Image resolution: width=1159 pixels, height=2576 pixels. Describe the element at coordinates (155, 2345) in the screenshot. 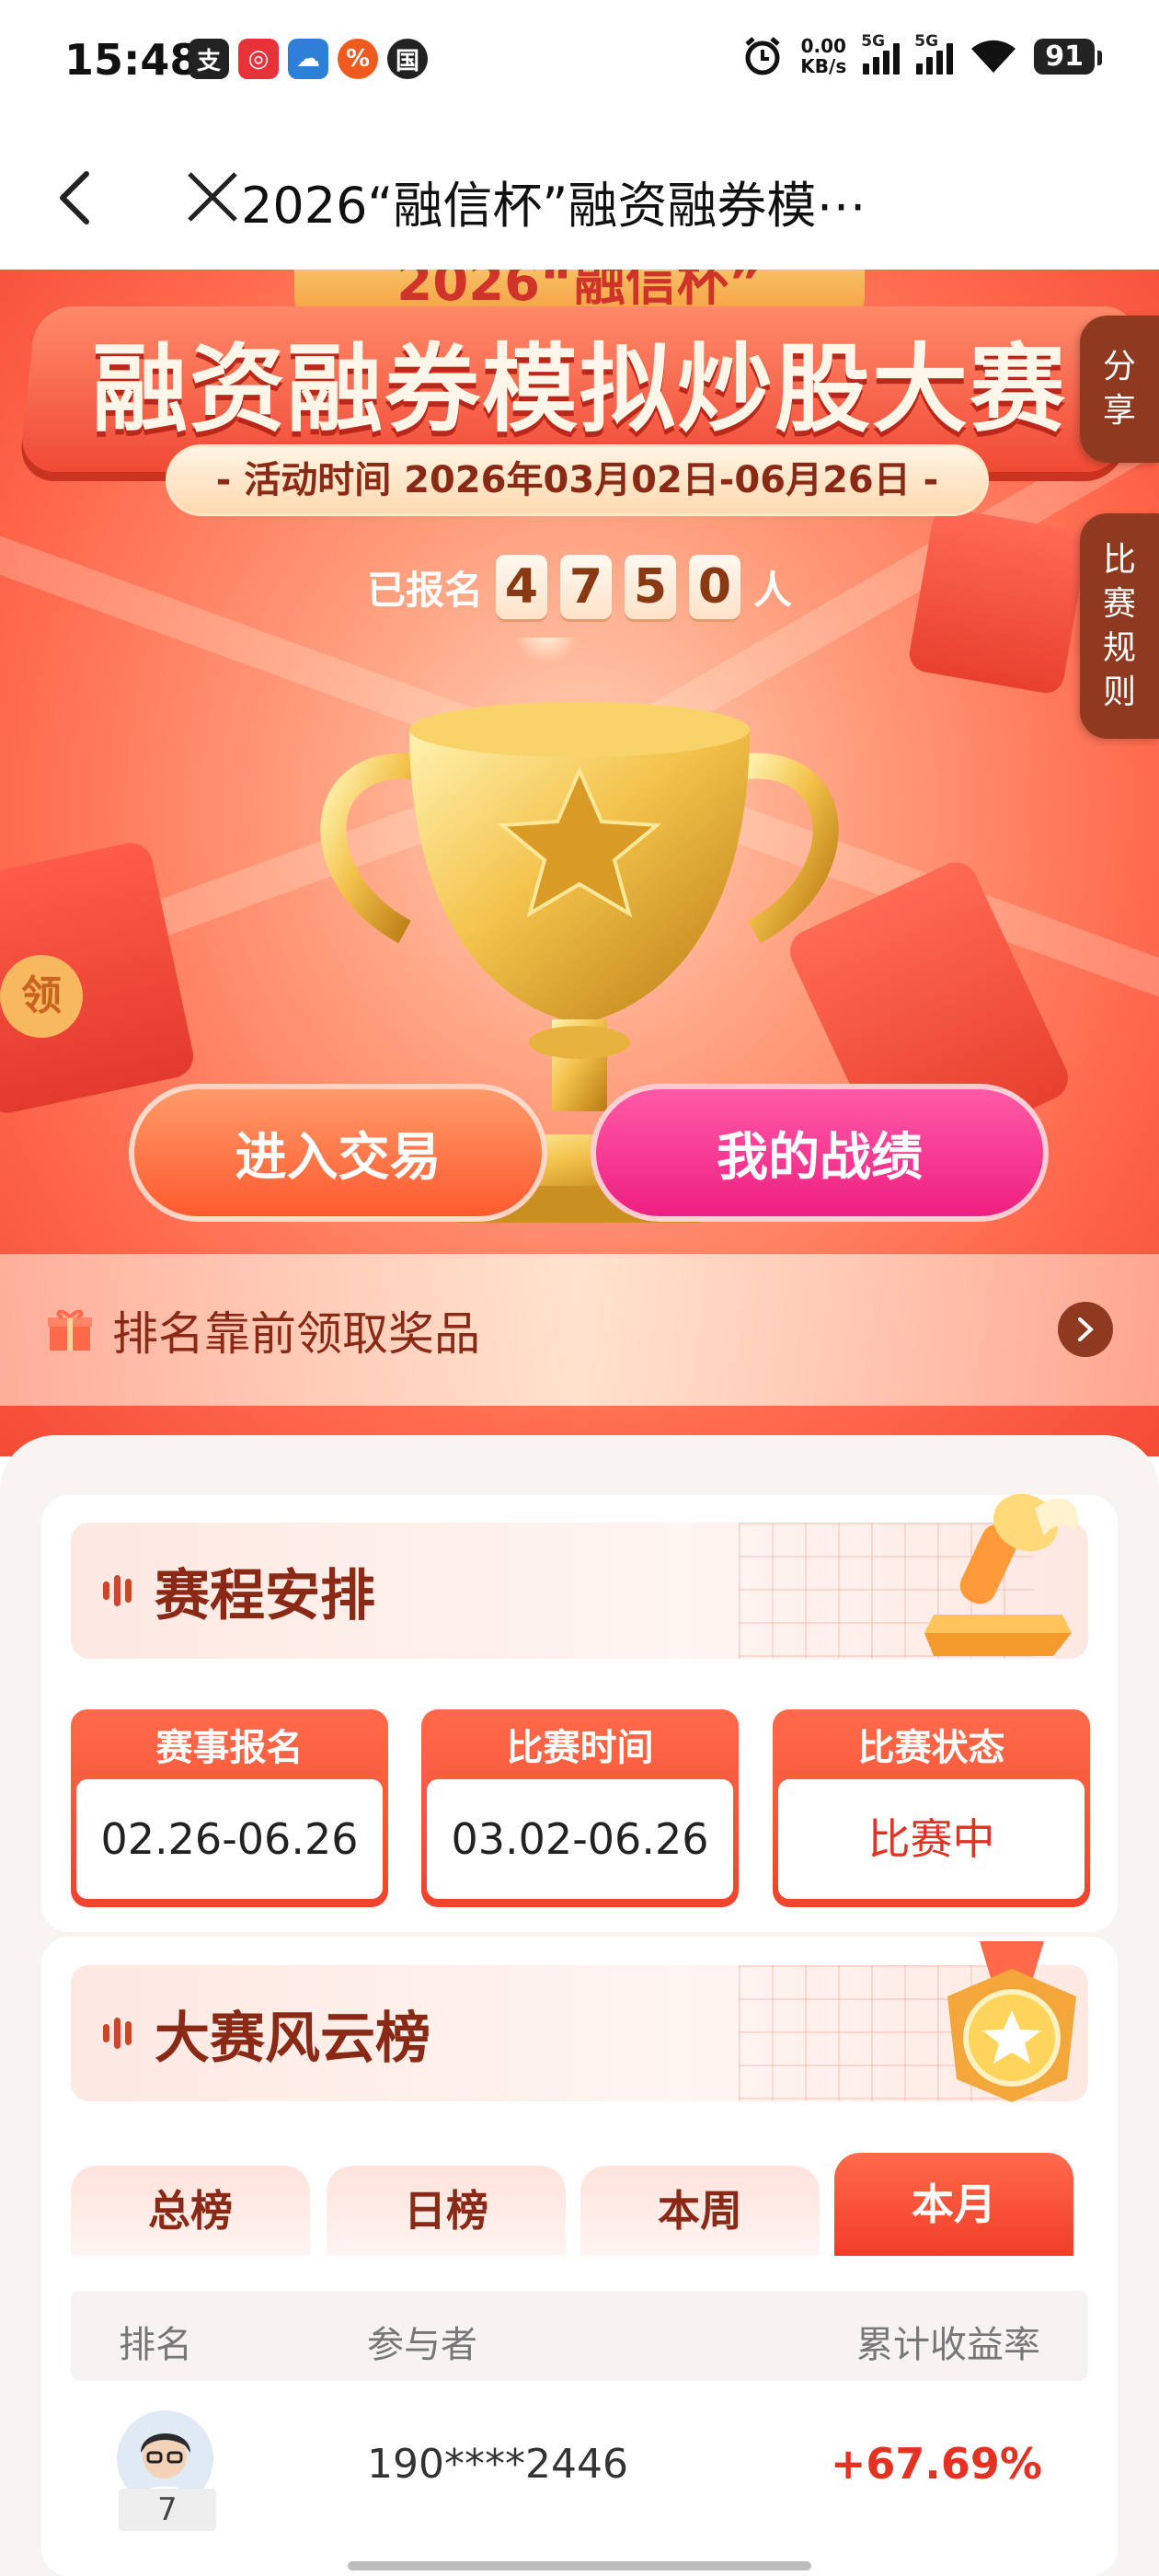

I see `column-rank: 排名` at that location.